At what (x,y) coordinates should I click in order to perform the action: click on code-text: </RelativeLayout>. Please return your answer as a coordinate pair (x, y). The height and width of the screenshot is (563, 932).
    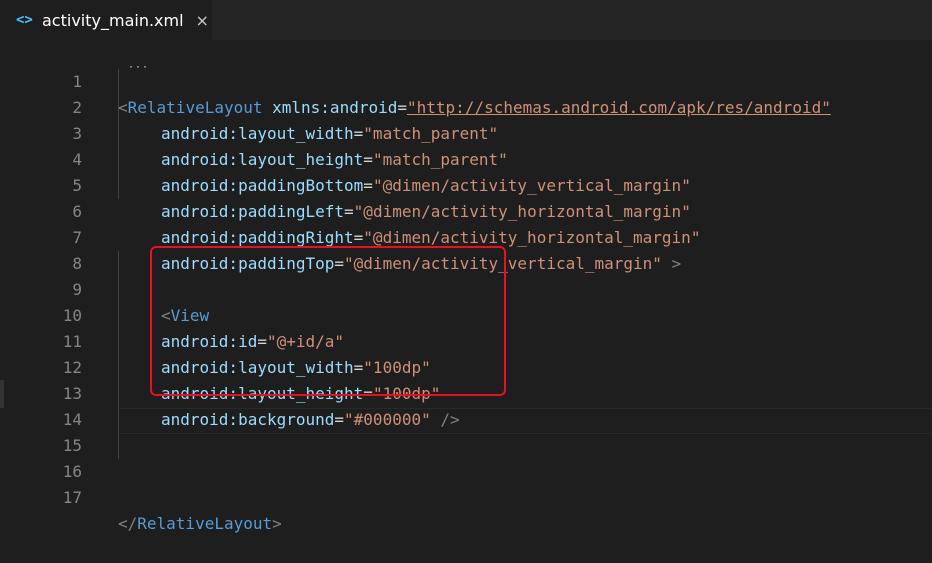
    Looking at the image, I should click on (200, 524).